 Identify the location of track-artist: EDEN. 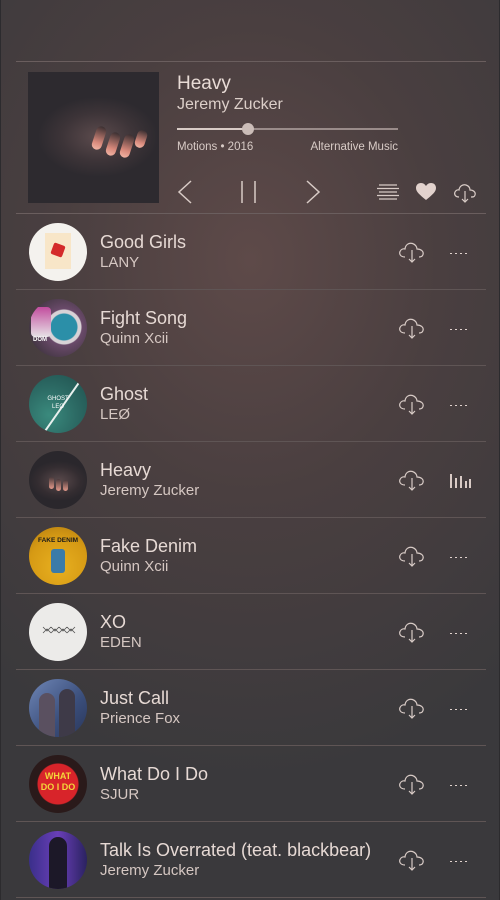
(121, 642).